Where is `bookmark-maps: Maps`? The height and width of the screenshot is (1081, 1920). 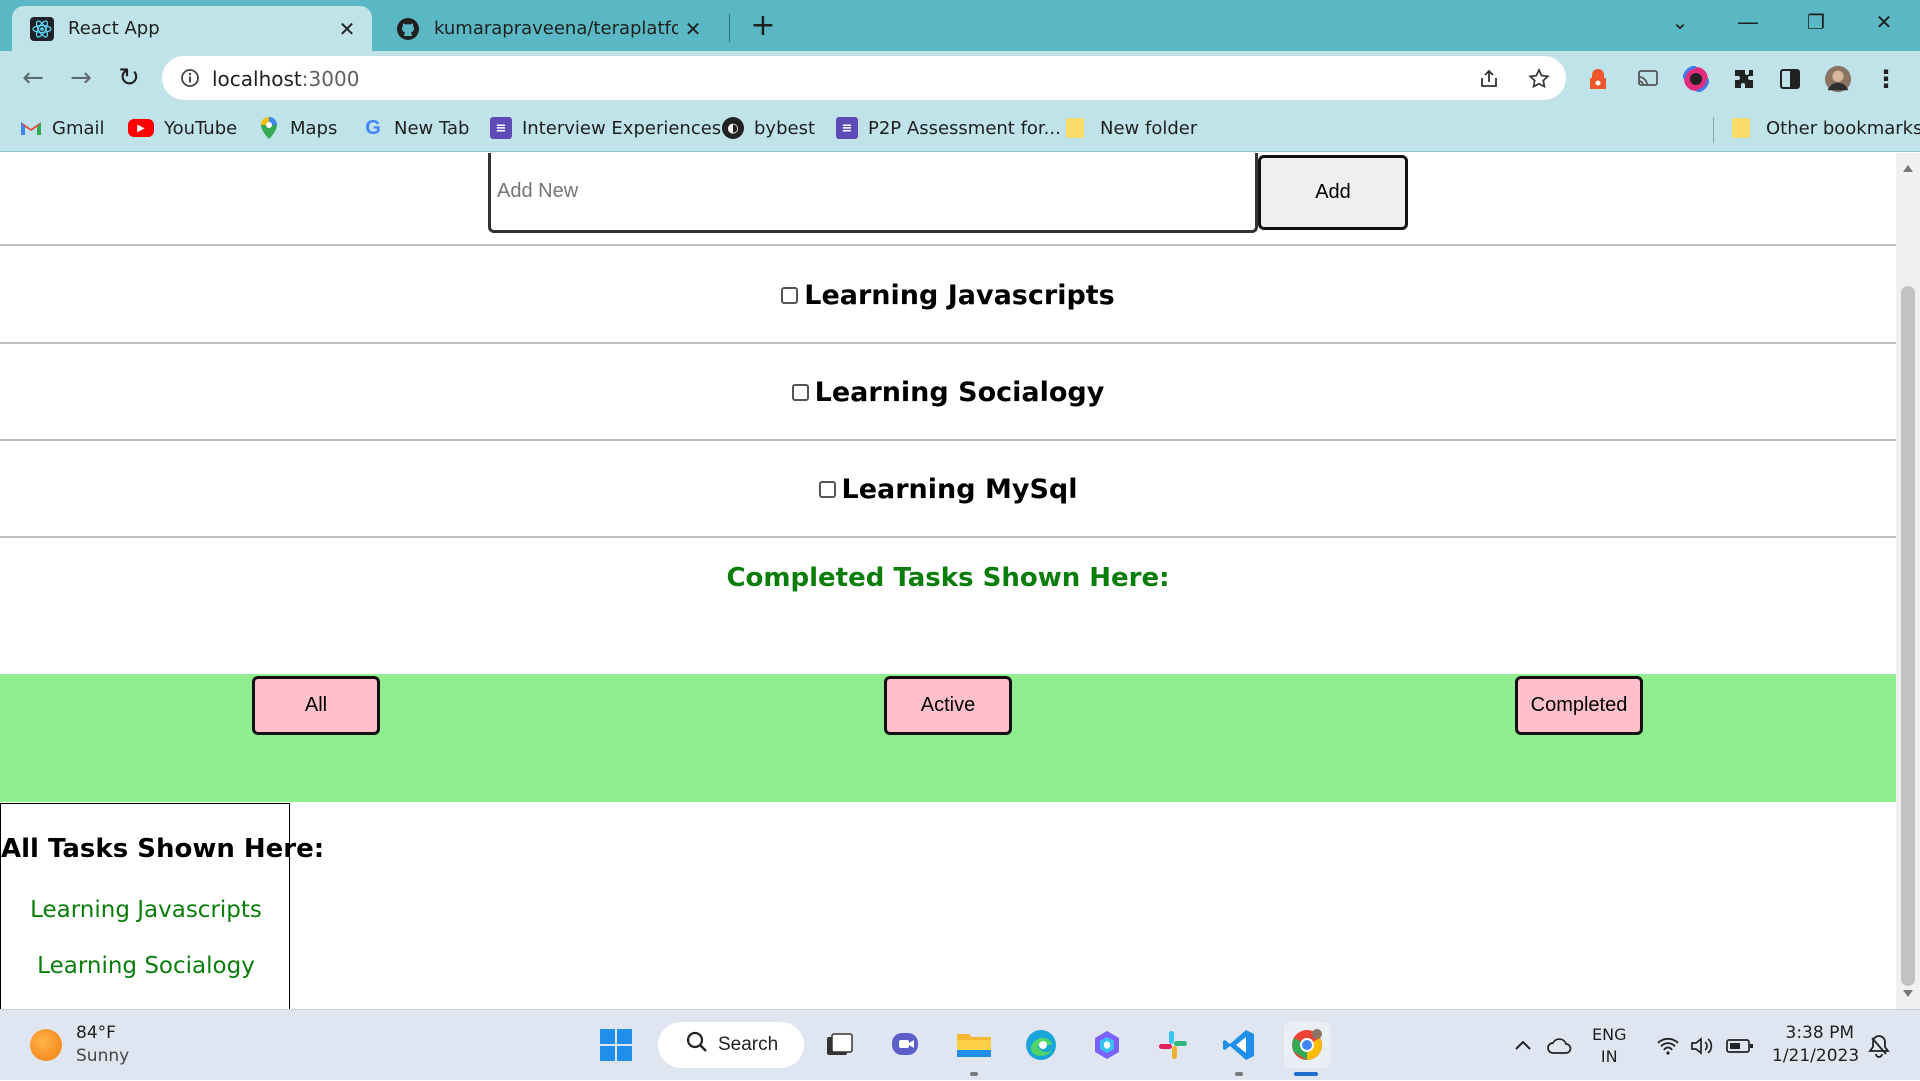 bookmark-maps: Maps is located at coordinates (297, 128).